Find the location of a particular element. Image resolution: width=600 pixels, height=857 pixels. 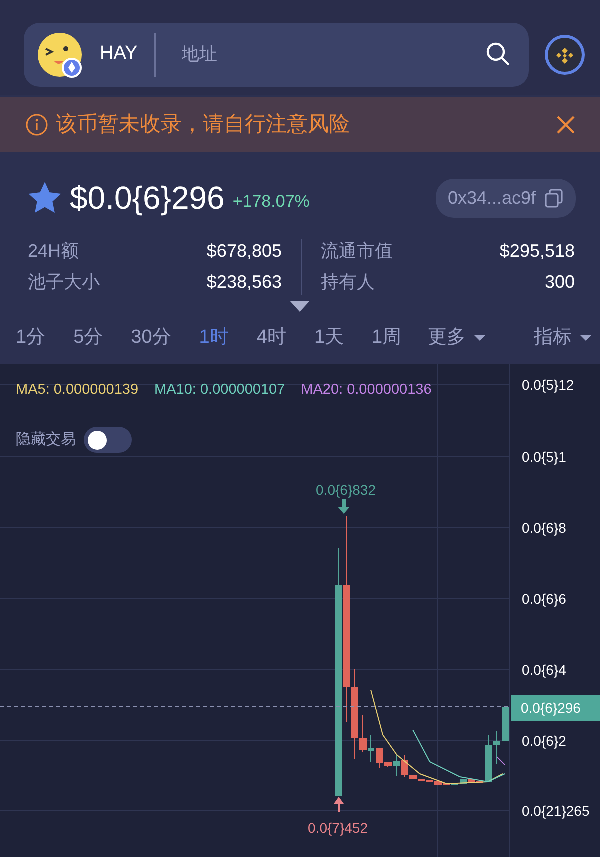

info-icon is located at coordinates (37, 125).